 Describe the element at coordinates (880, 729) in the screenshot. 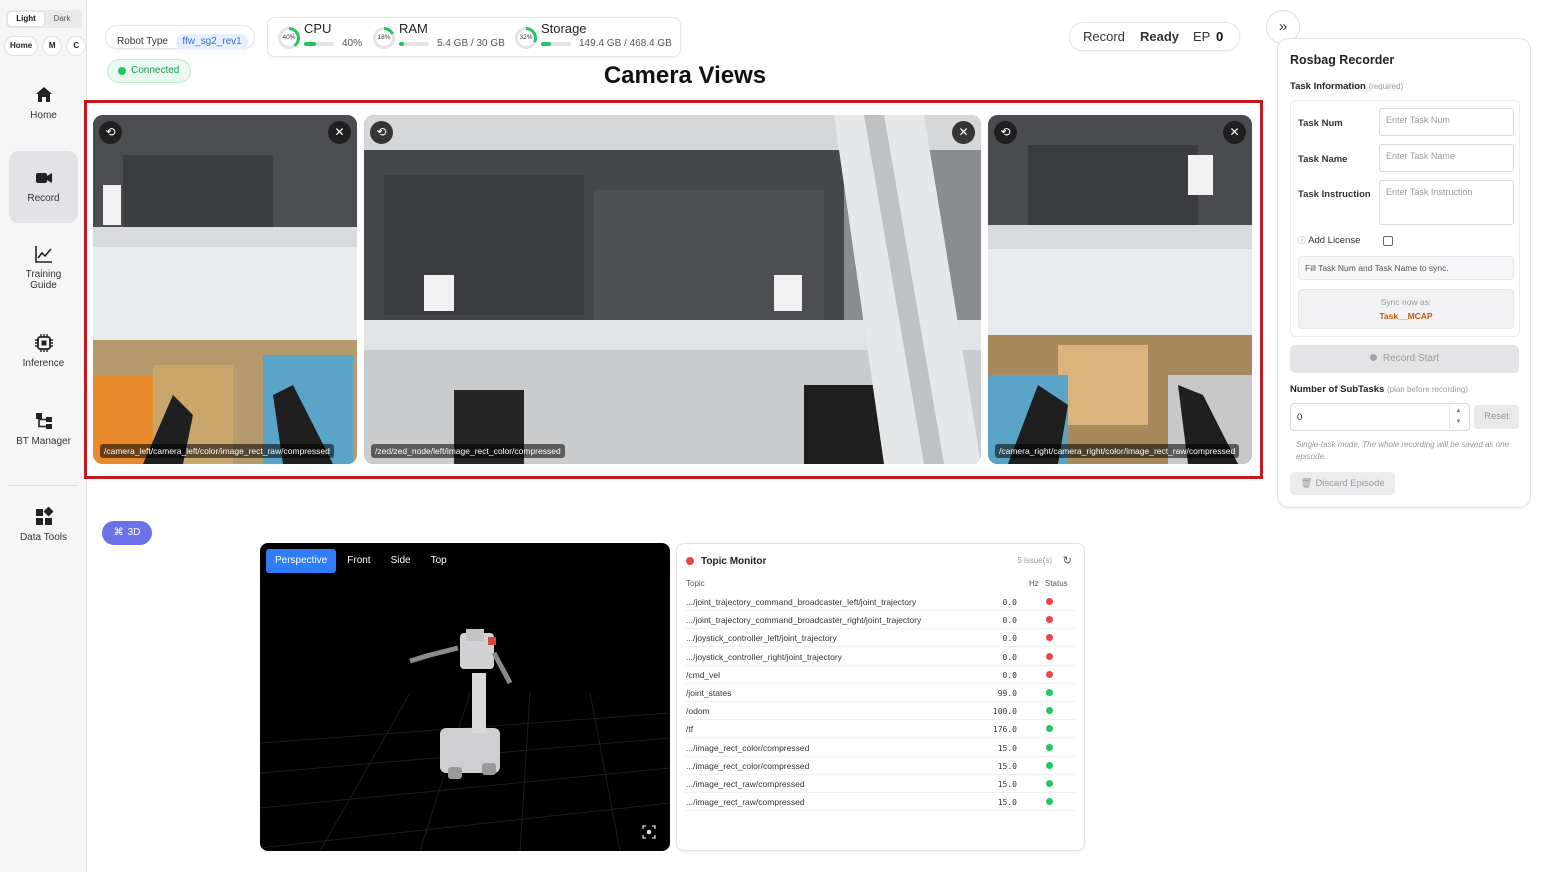

I see `topic-row: /tf 176.0` at that location.